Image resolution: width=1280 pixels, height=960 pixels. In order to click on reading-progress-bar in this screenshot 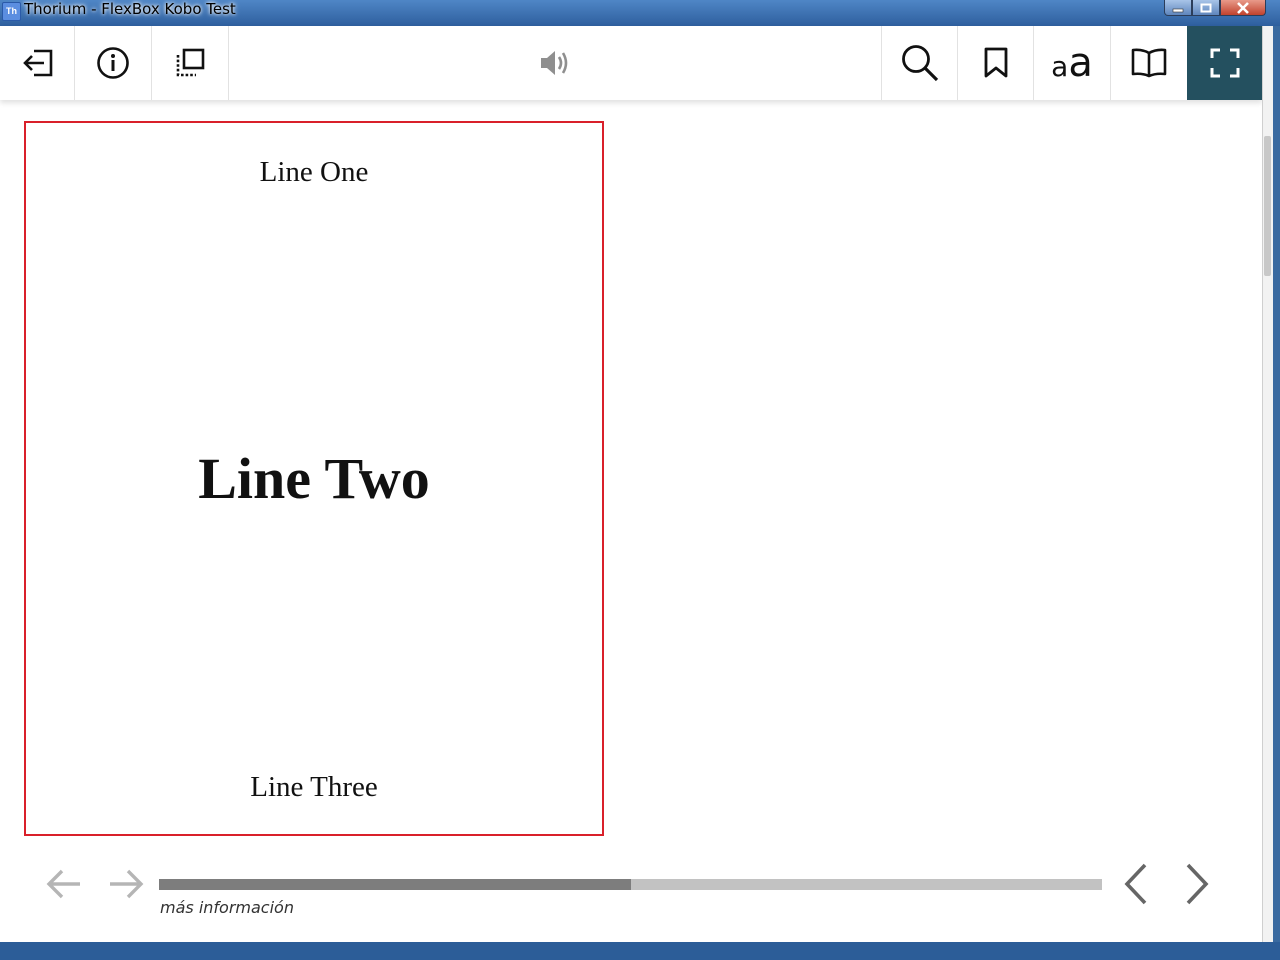, I will do `click(630, 884)`.